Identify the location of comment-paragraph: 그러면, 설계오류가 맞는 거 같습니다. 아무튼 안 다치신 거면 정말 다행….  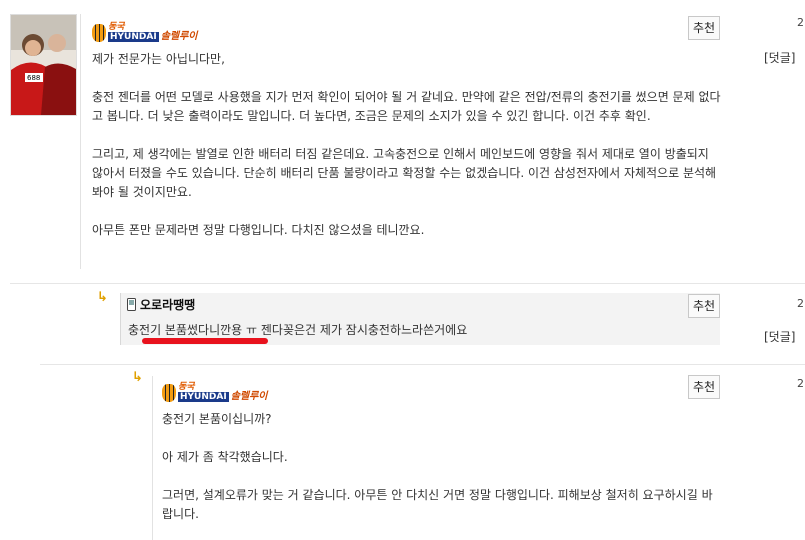
(437, 504).